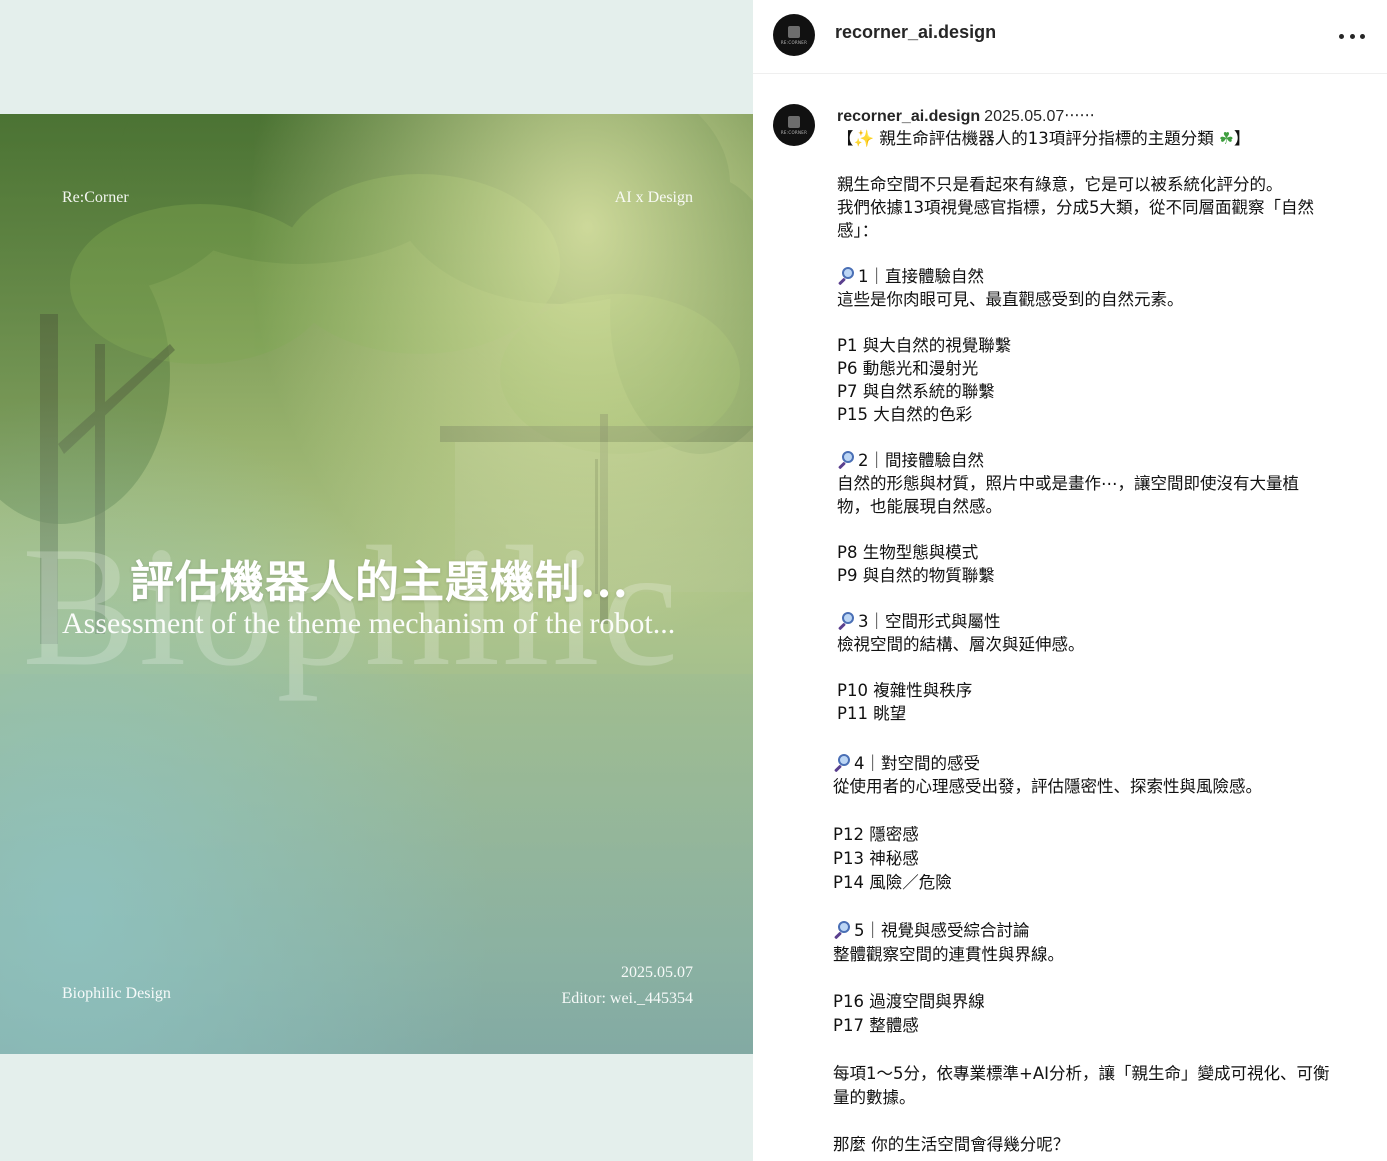 The image size is (1387, 1161). I want to click on section-2-desc-1: 自然的形態與材質，照片中或是畫作⋯，讓空間即使沒有大量植, so click(1068, 483).